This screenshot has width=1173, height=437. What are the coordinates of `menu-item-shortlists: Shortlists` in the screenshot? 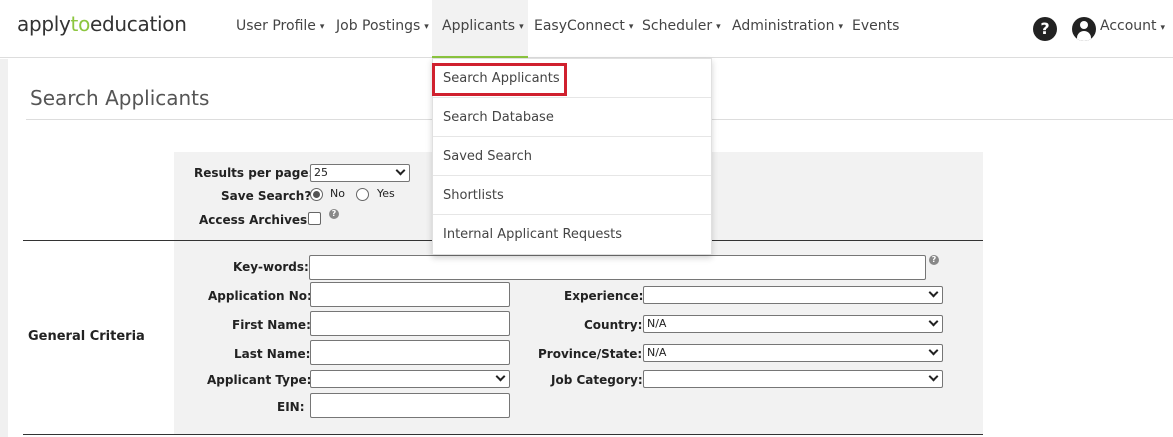 It's located at (572, 195).